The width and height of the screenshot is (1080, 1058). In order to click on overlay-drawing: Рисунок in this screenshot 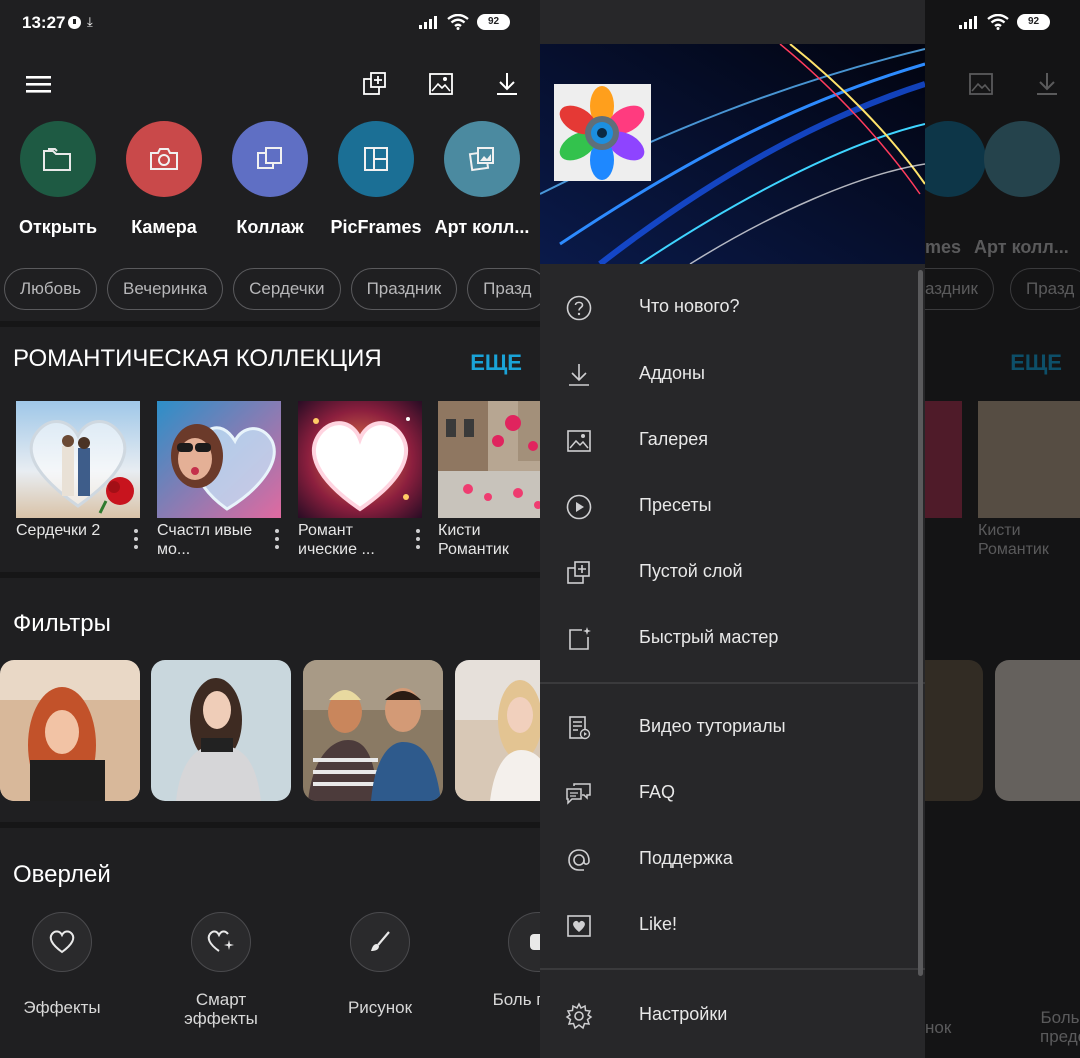, I will do `click(380, 964)`.